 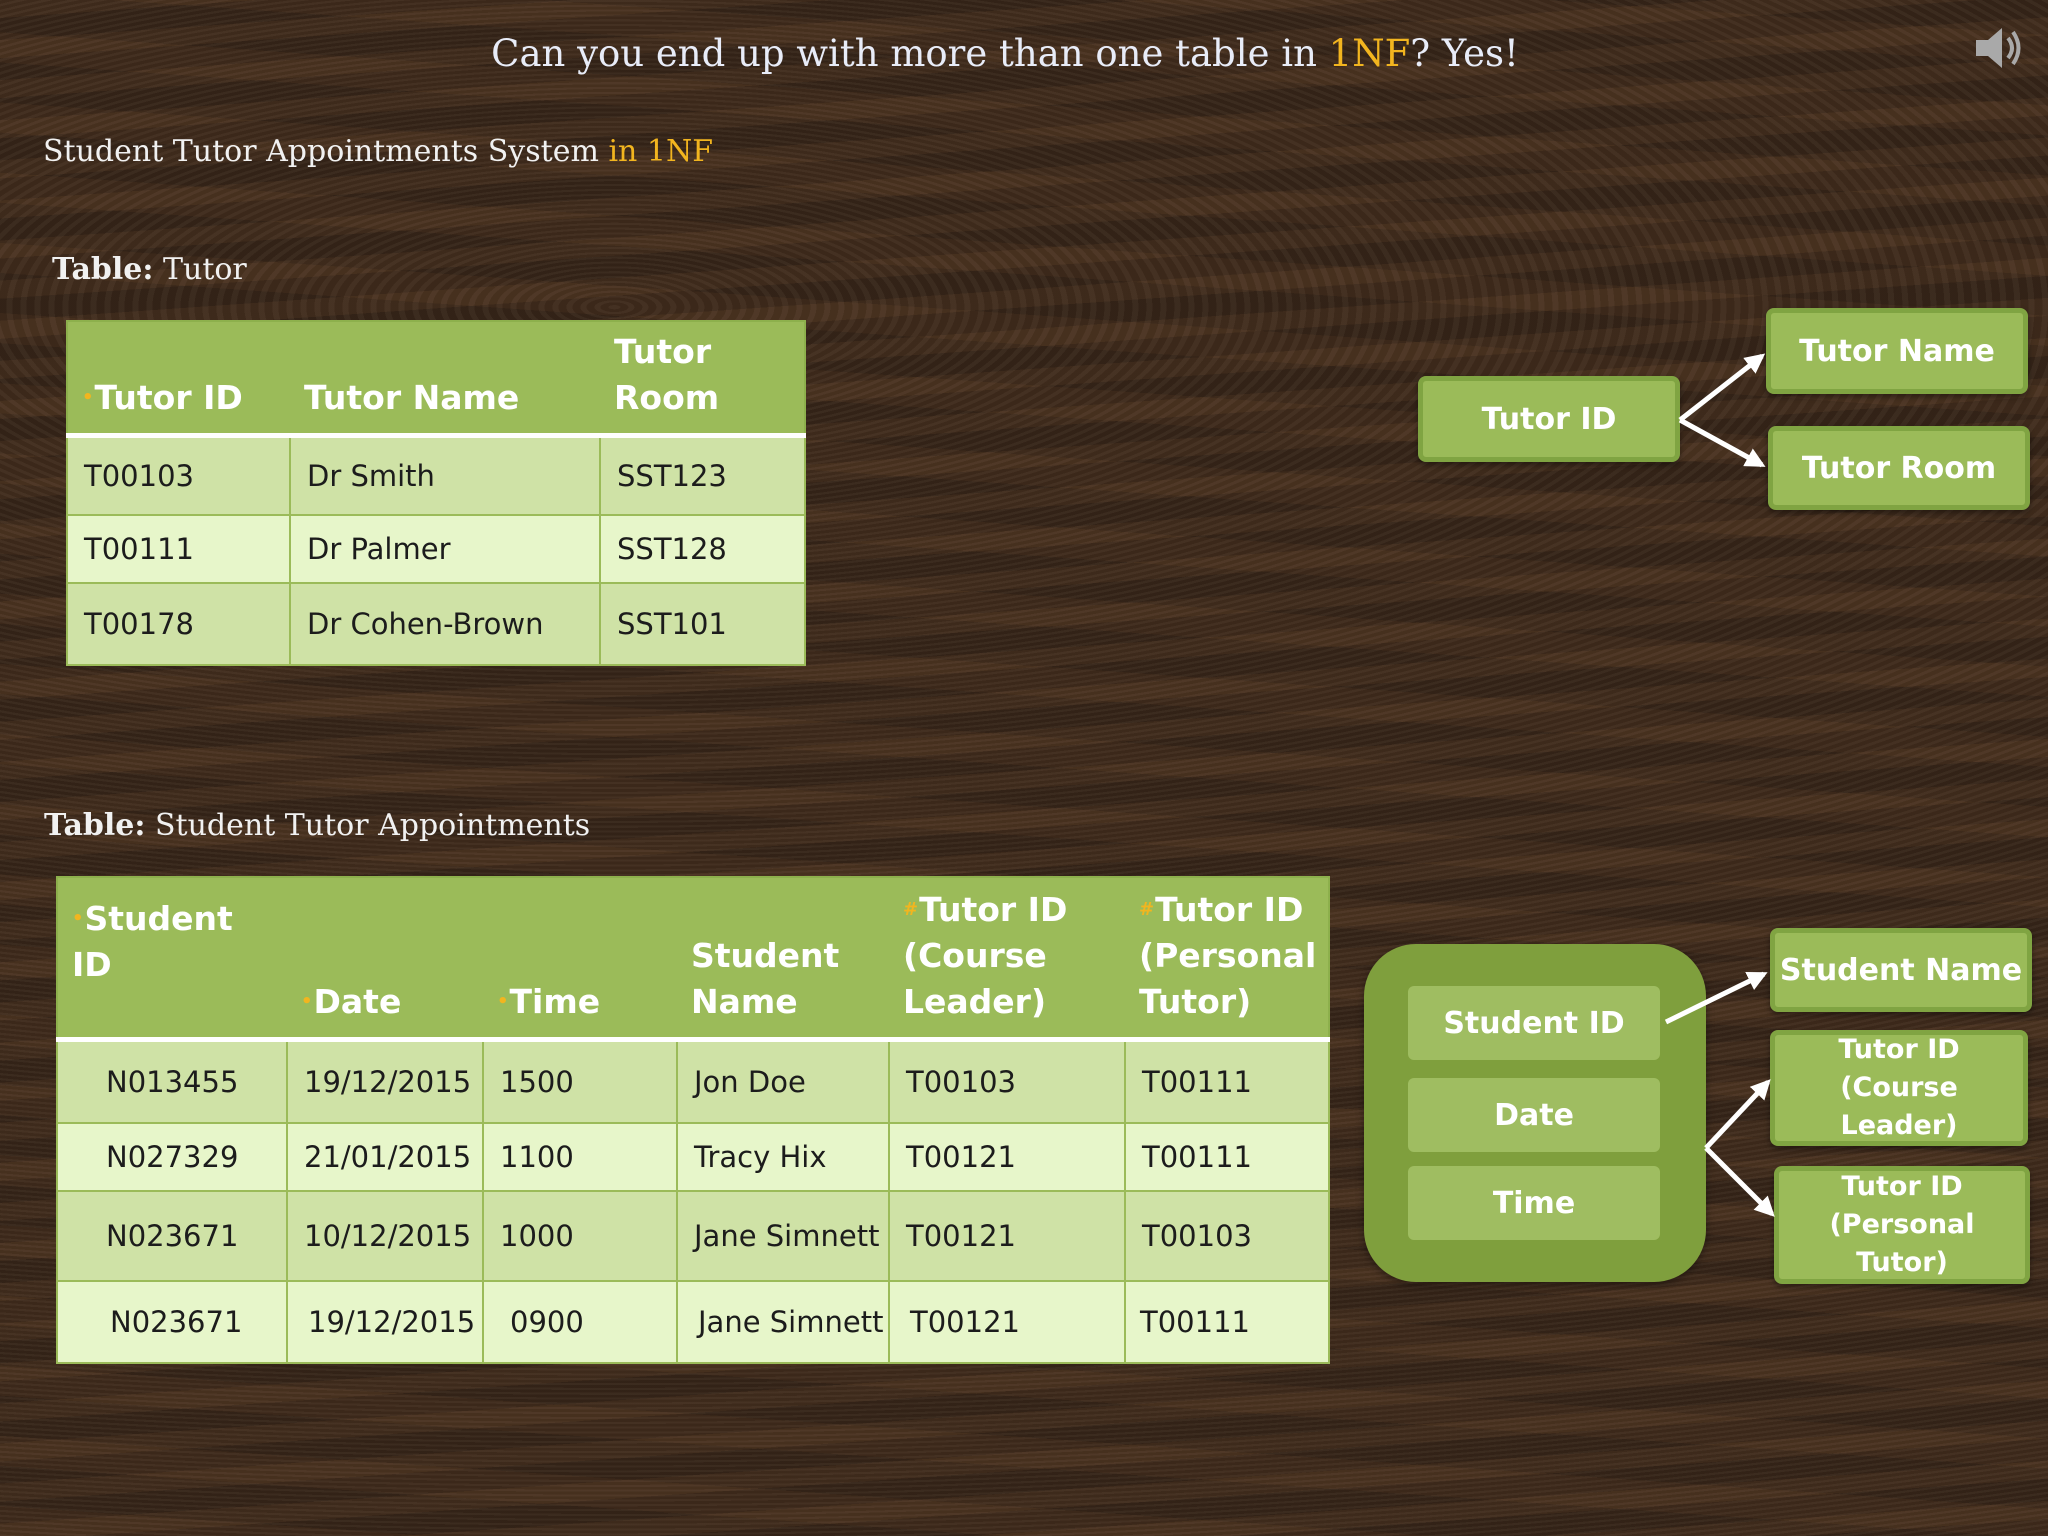 What do you see at coordinates (1716, 998) in the screenshot?
I see `arrow-student-id-to-name` at bounding box center [1716, 998].